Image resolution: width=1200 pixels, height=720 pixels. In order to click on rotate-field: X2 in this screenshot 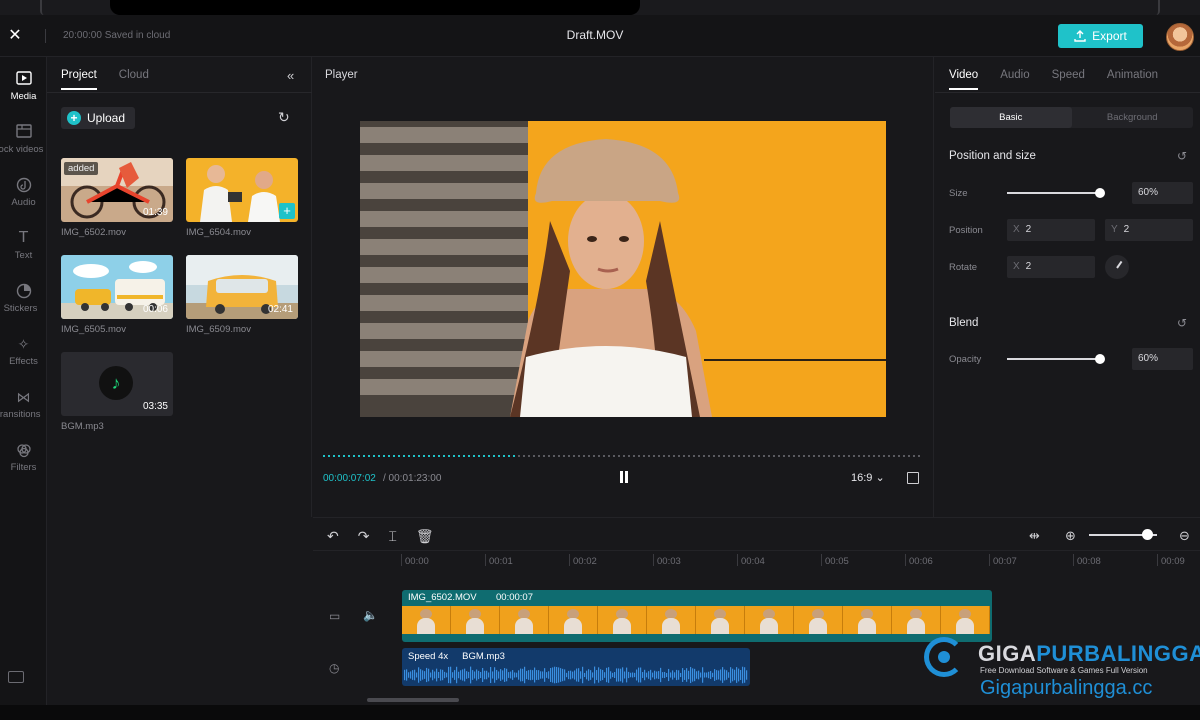, I will do `click(1051, 267)`.